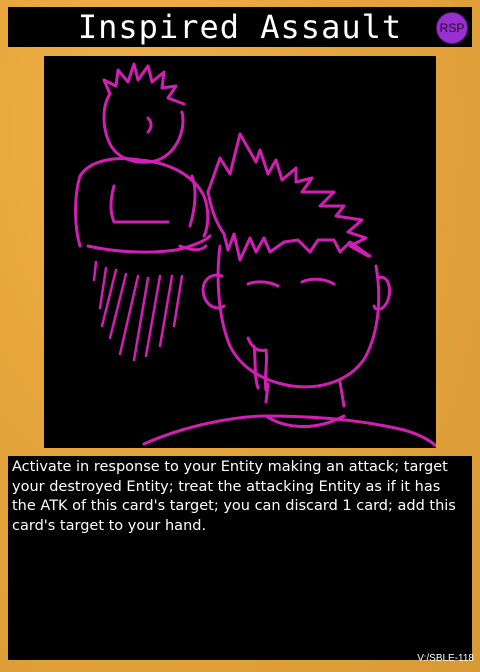  What do you see at coordinates (139, 204) in the screenshot?
I see `bg-figure-arm-mid` at bounding box center [139, 204].